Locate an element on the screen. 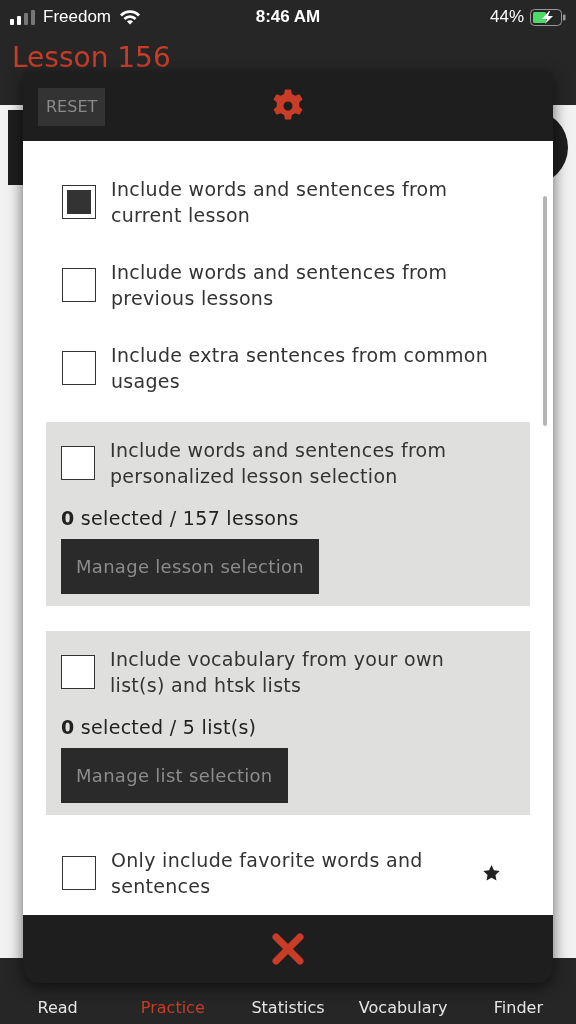  option-label: Include extra sentences from common usages is located at coordinates (300, 368).